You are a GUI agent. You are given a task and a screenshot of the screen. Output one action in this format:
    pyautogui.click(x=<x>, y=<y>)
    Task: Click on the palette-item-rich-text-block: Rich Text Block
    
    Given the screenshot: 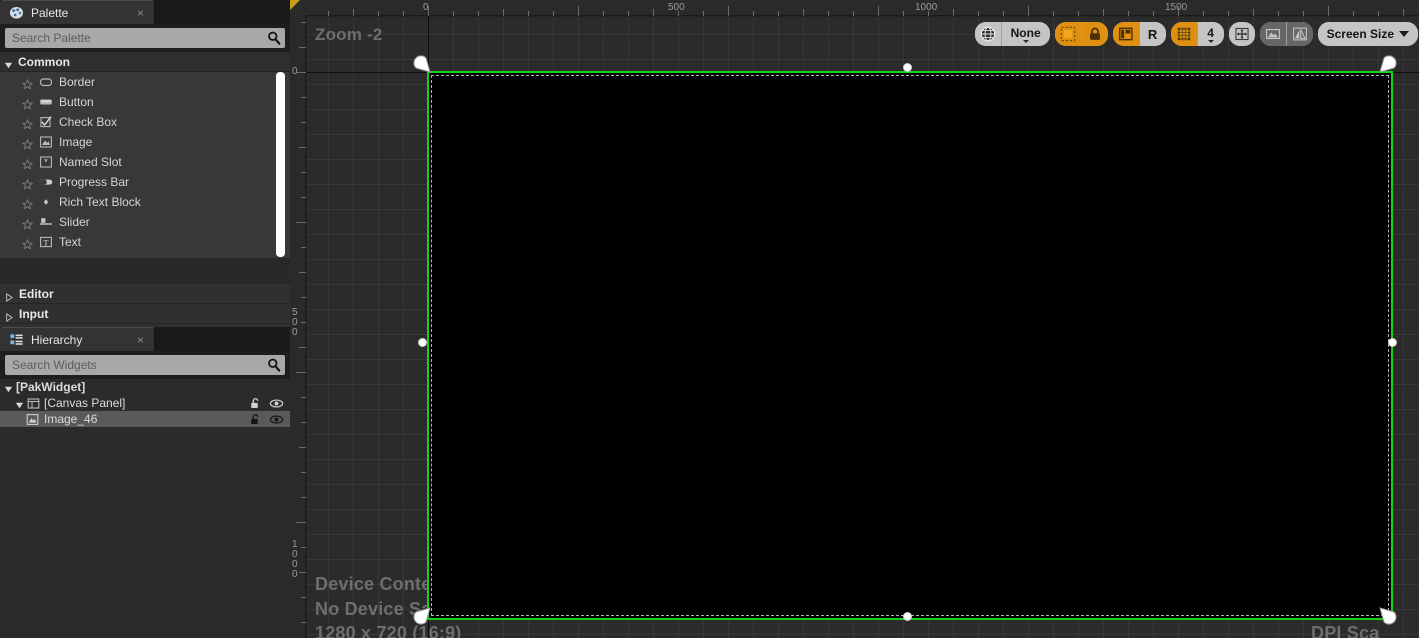 What is the action you would take?
    pyautogui.click(x=145, y=202)
    